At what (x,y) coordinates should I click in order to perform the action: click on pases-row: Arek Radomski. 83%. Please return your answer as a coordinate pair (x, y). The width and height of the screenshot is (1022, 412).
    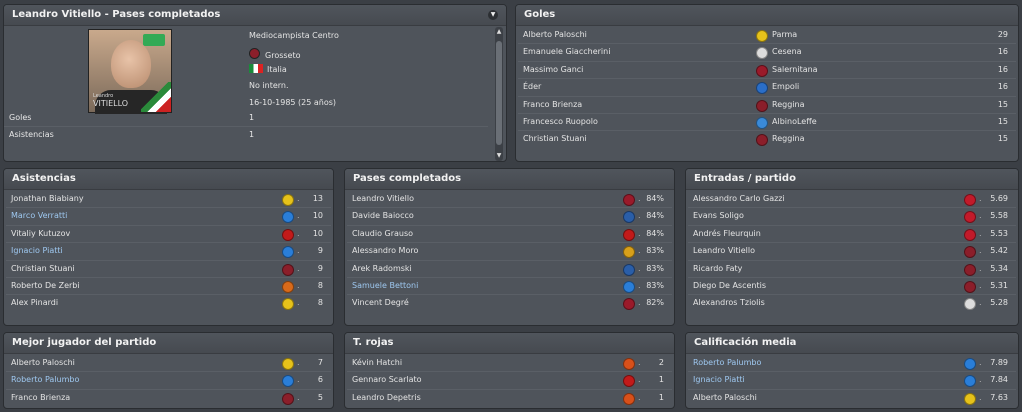
    Looking at the image, I should click on (509, 269).